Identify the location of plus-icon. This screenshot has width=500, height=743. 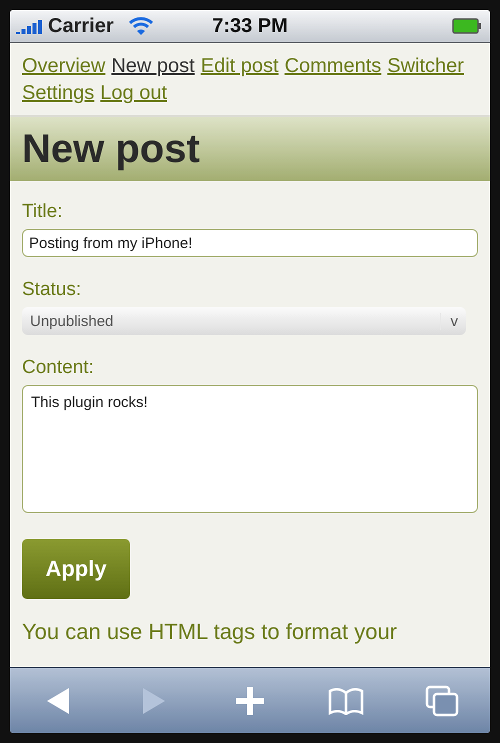
(250, 700).